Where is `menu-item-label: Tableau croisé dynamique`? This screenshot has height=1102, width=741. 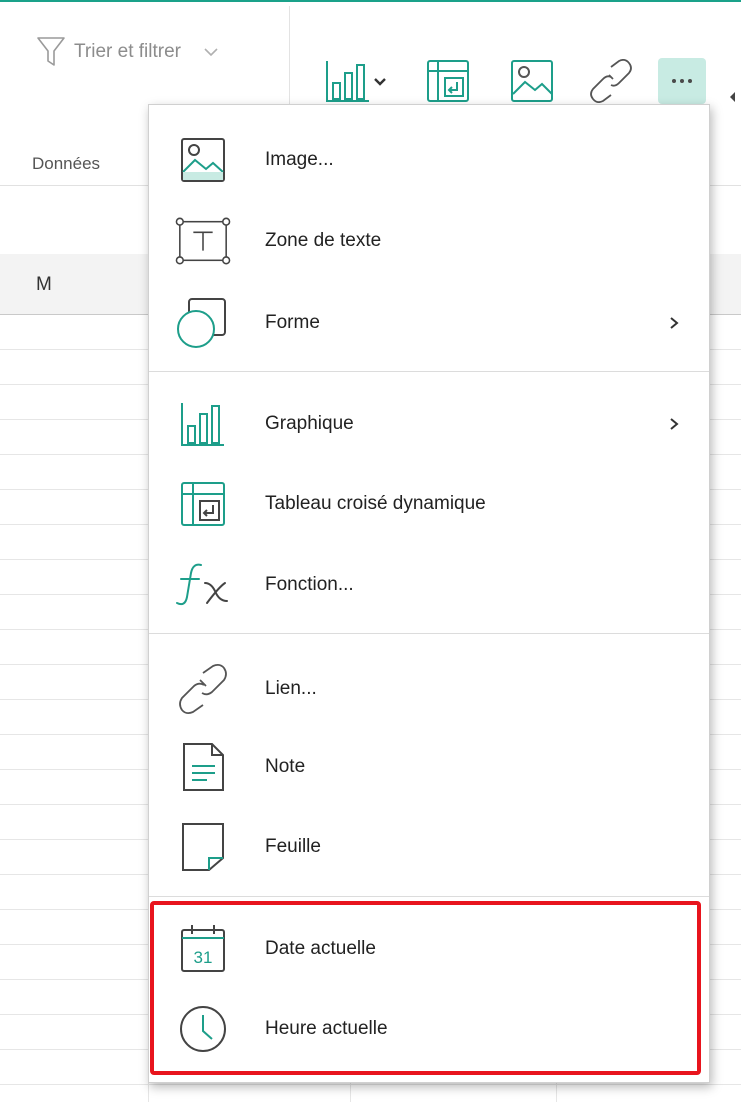 menu-item-label: Tableau croisé dynamique is located at coordinates (375, 503).